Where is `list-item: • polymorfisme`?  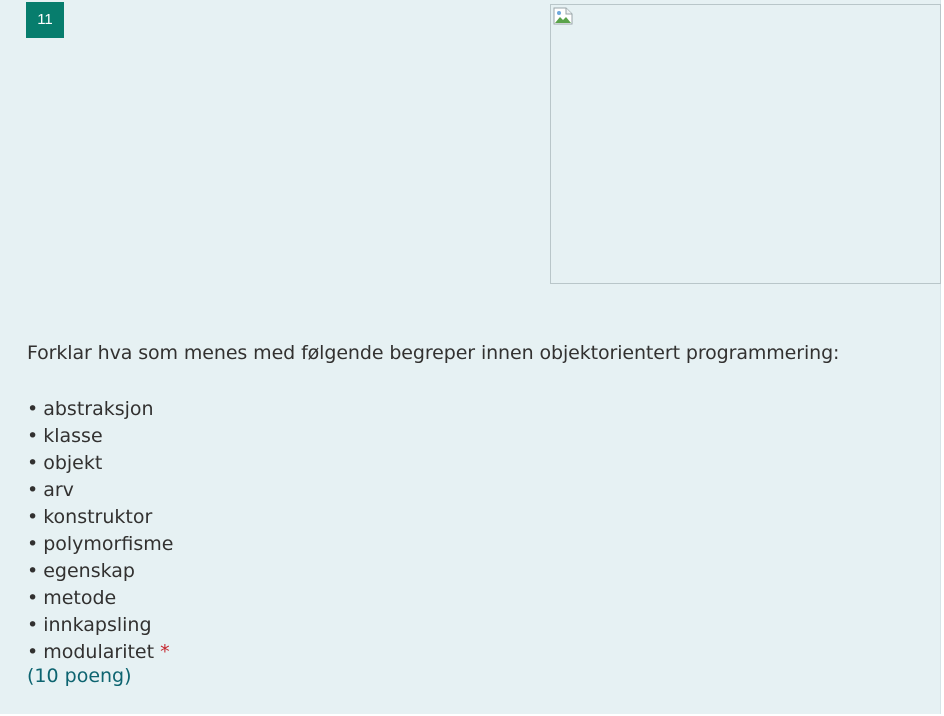 list-item: • polymorfisme is located at coordinates (100, 544).